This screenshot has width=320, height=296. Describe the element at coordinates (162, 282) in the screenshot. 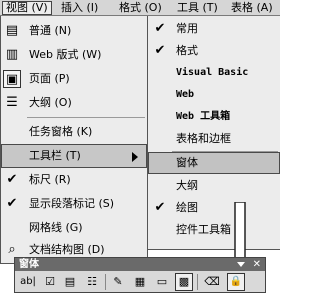

I see `insert-frame-icon: ▭` at that location.